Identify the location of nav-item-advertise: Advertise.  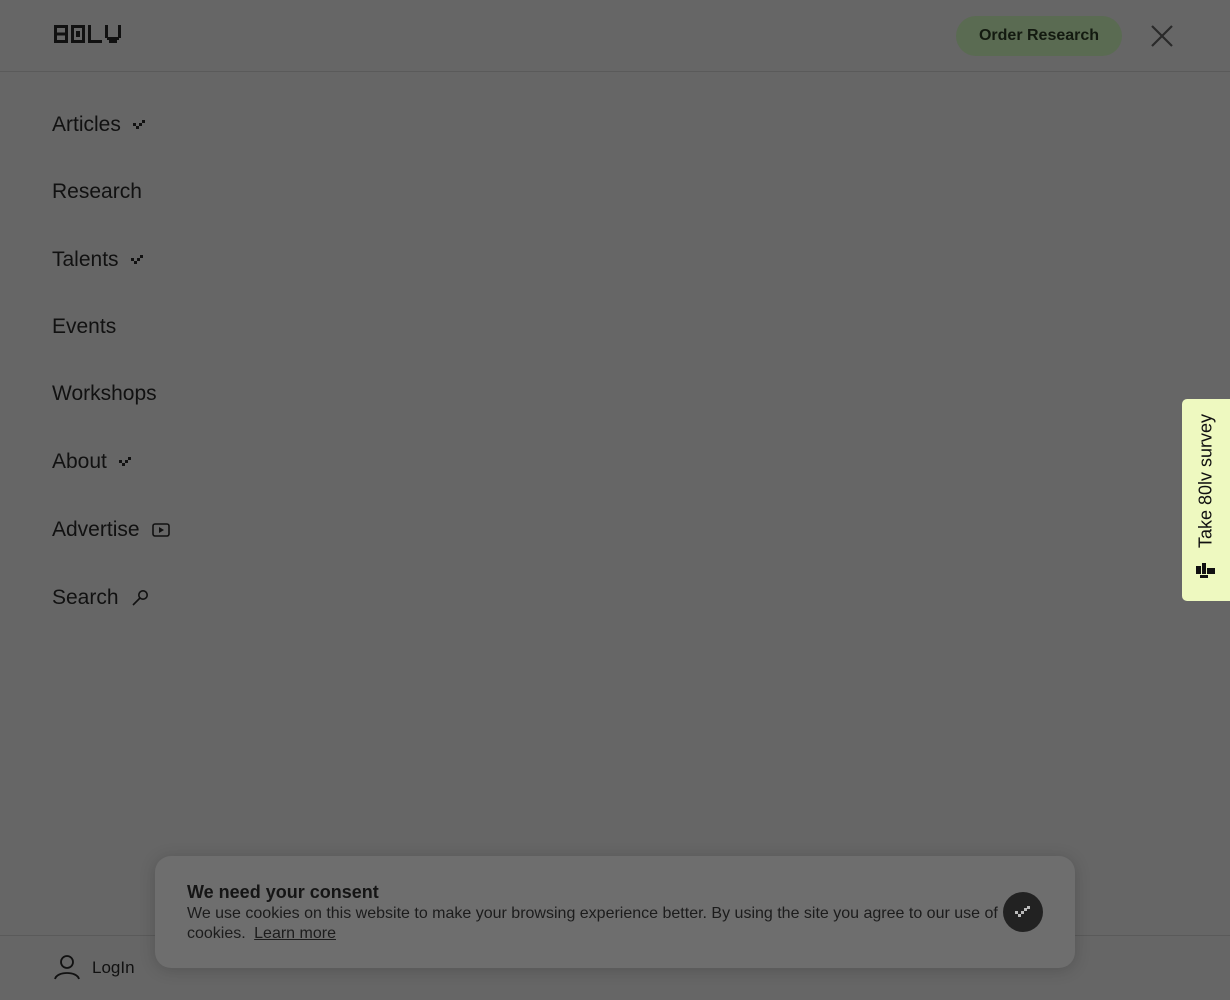
(111, 530).